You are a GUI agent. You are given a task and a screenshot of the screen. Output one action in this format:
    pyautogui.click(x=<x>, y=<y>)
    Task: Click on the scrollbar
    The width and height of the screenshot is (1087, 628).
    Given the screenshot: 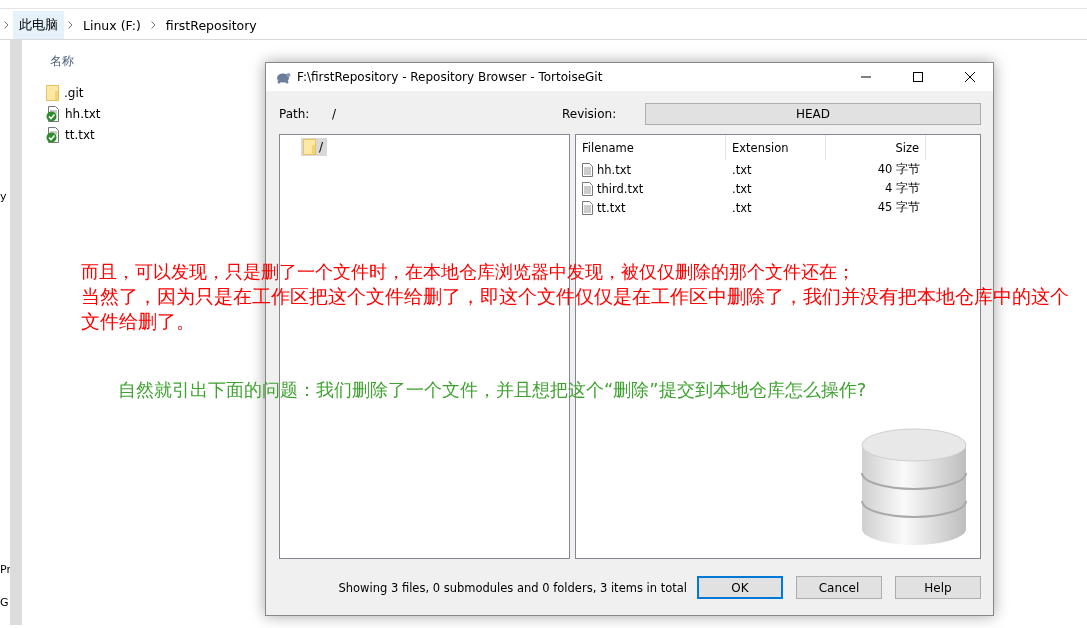 What is the action you would take?
    pyautogui.click(x=16, y=332)
    